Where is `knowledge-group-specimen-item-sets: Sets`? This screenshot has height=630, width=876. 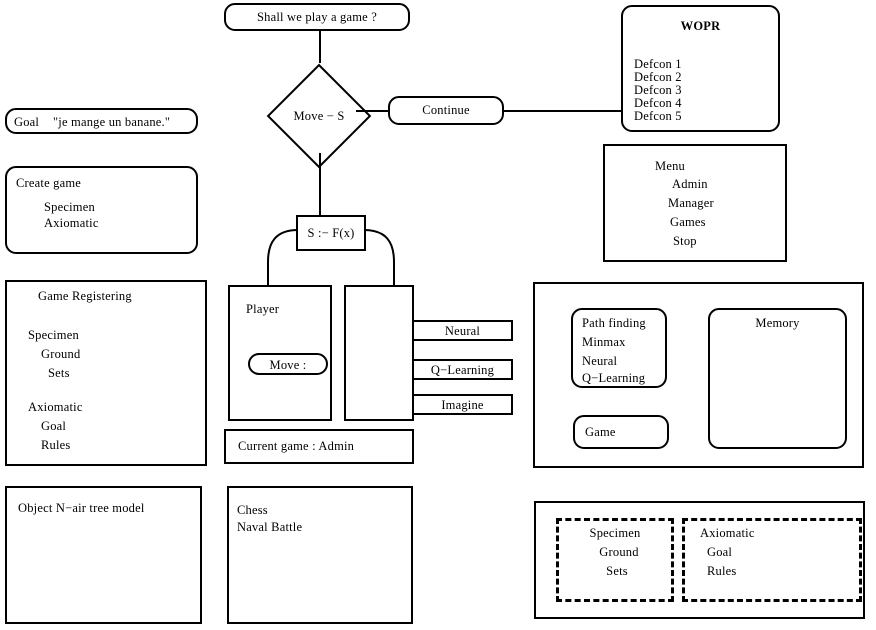 knowledge-group-specimen-item-sets: Sets is located at coordinates (617, 571).